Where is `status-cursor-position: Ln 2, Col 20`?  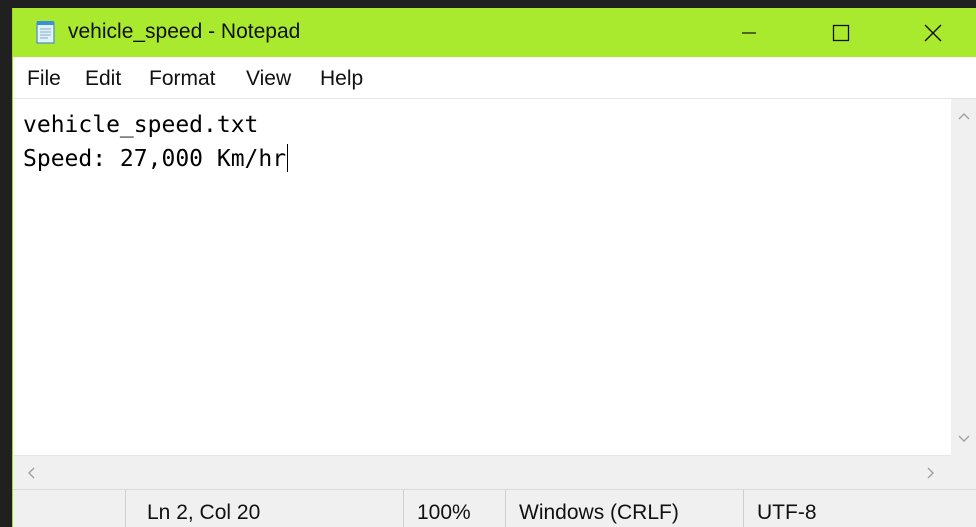
status-cursor-position: Ln 2, Col 20 is located at coordinates (204, 512).